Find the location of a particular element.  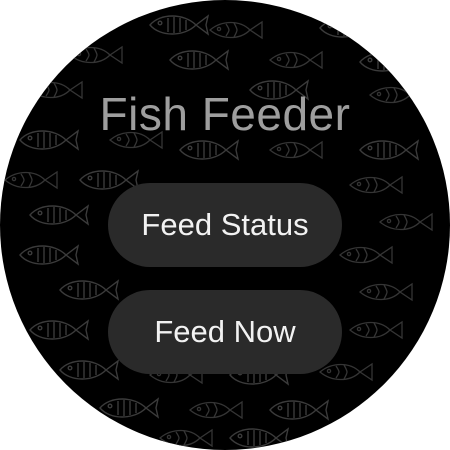

feed-now-button: Feed Now is located at coordinates (225, 332).